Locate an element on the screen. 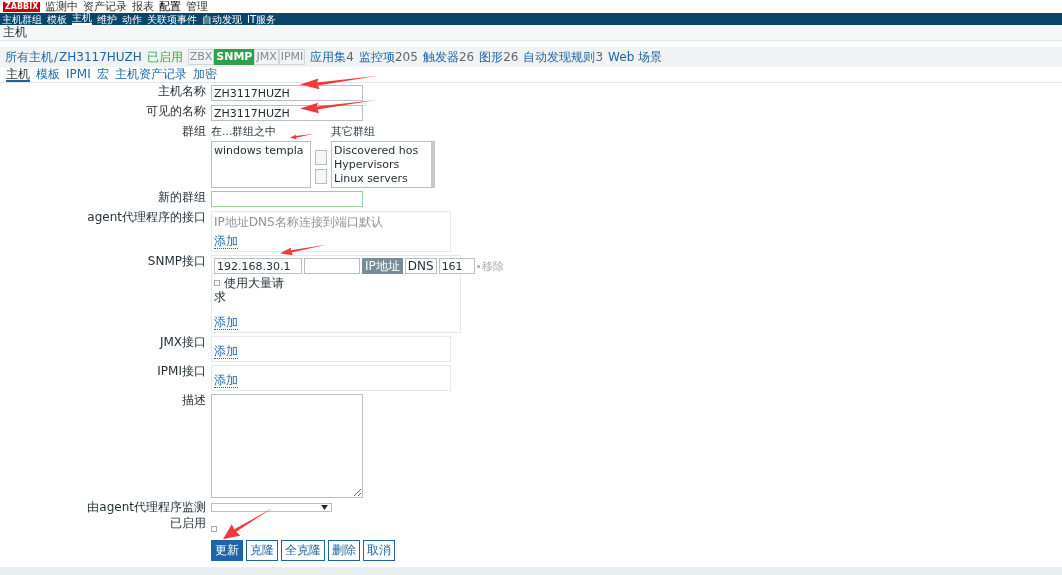 The width and height of the screenshot is (1062, 575). main-menu-item: 报表 is located at coordinates (143, 6).